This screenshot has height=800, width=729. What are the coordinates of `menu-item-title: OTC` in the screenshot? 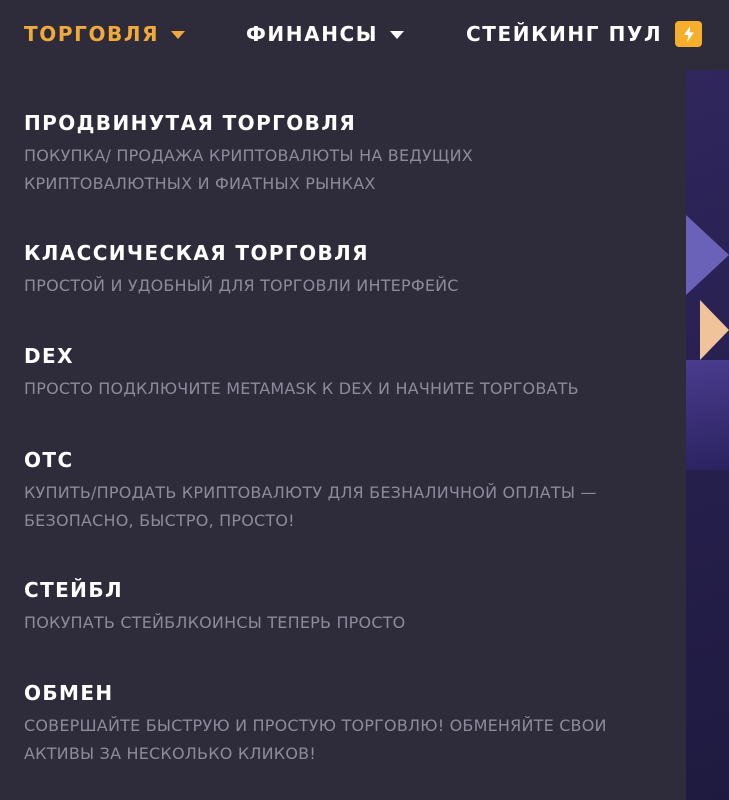 It's located at (49, 460).